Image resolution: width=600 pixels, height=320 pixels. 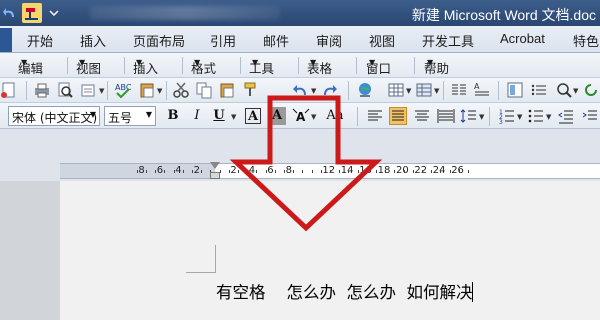 I want to click on red-down-arrow-icon, so click(x=306, y=163).